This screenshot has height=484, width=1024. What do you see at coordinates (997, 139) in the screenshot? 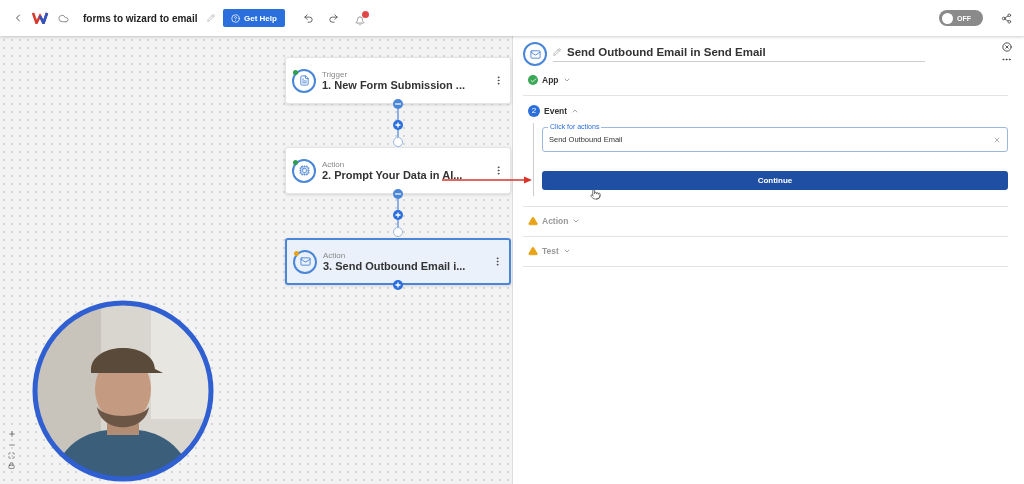
I see `clear-icon` at bounding box center [997, 139].